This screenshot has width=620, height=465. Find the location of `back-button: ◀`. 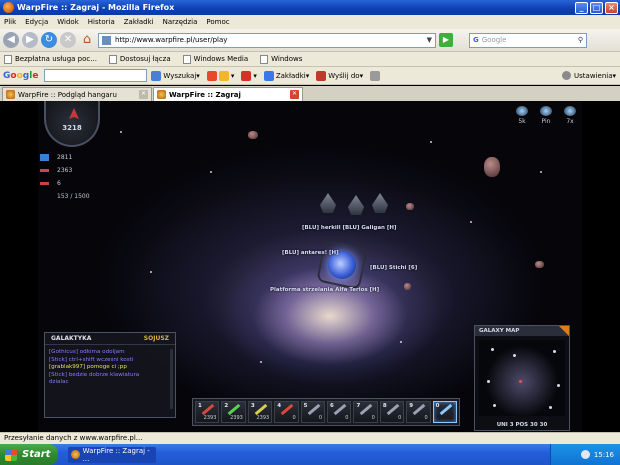

back-button: ◀ is located at coordinates (11, 40).